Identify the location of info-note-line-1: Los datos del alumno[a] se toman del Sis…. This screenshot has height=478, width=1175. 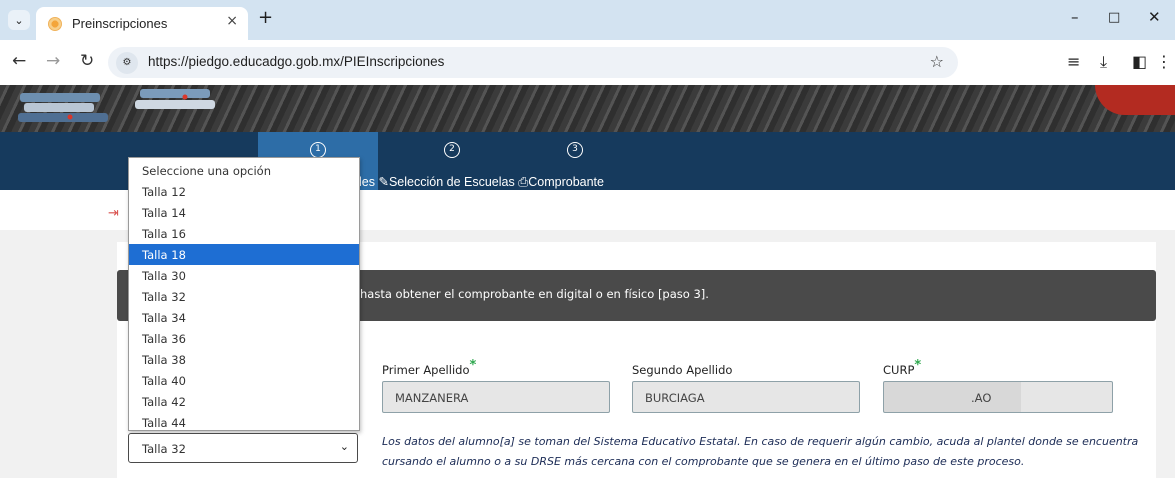
(760, 441).